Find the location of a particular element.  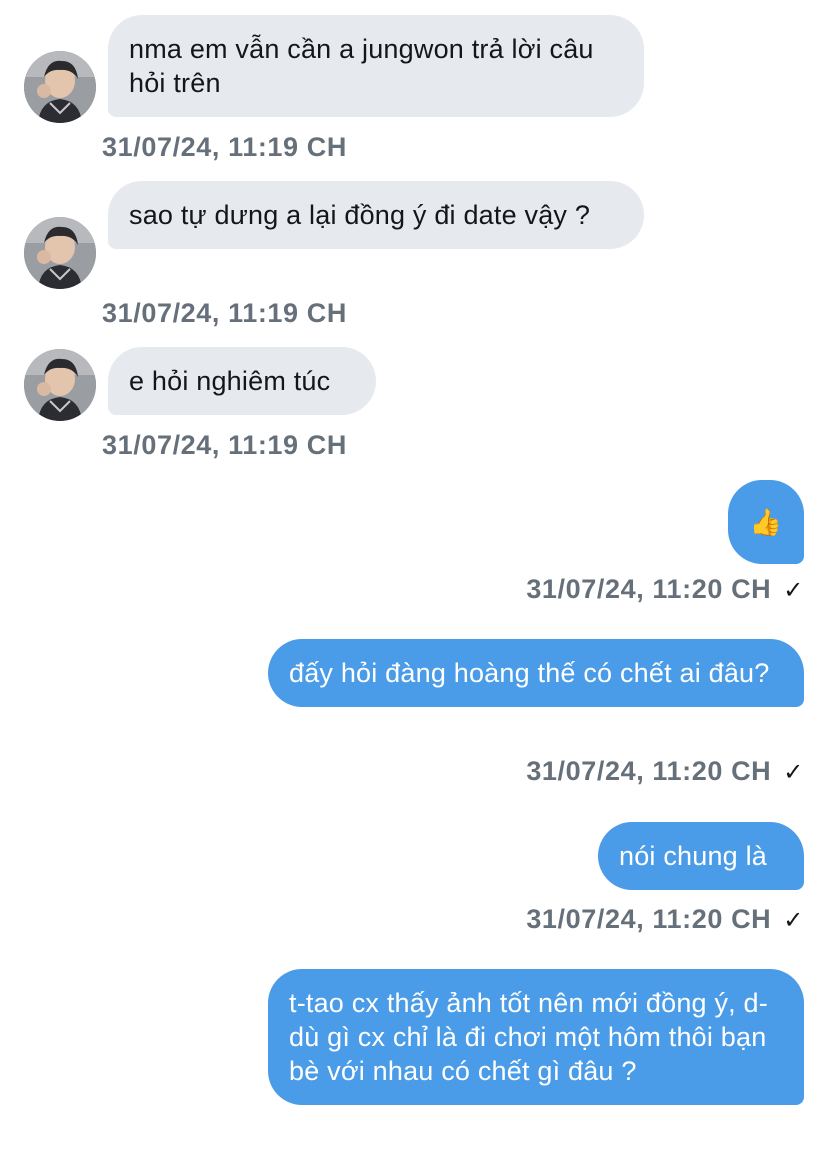

message-bubble-outgoing: đấy hỏi đàng hoàng thế có chết ai đâu? is located at coordinates (536, 673).